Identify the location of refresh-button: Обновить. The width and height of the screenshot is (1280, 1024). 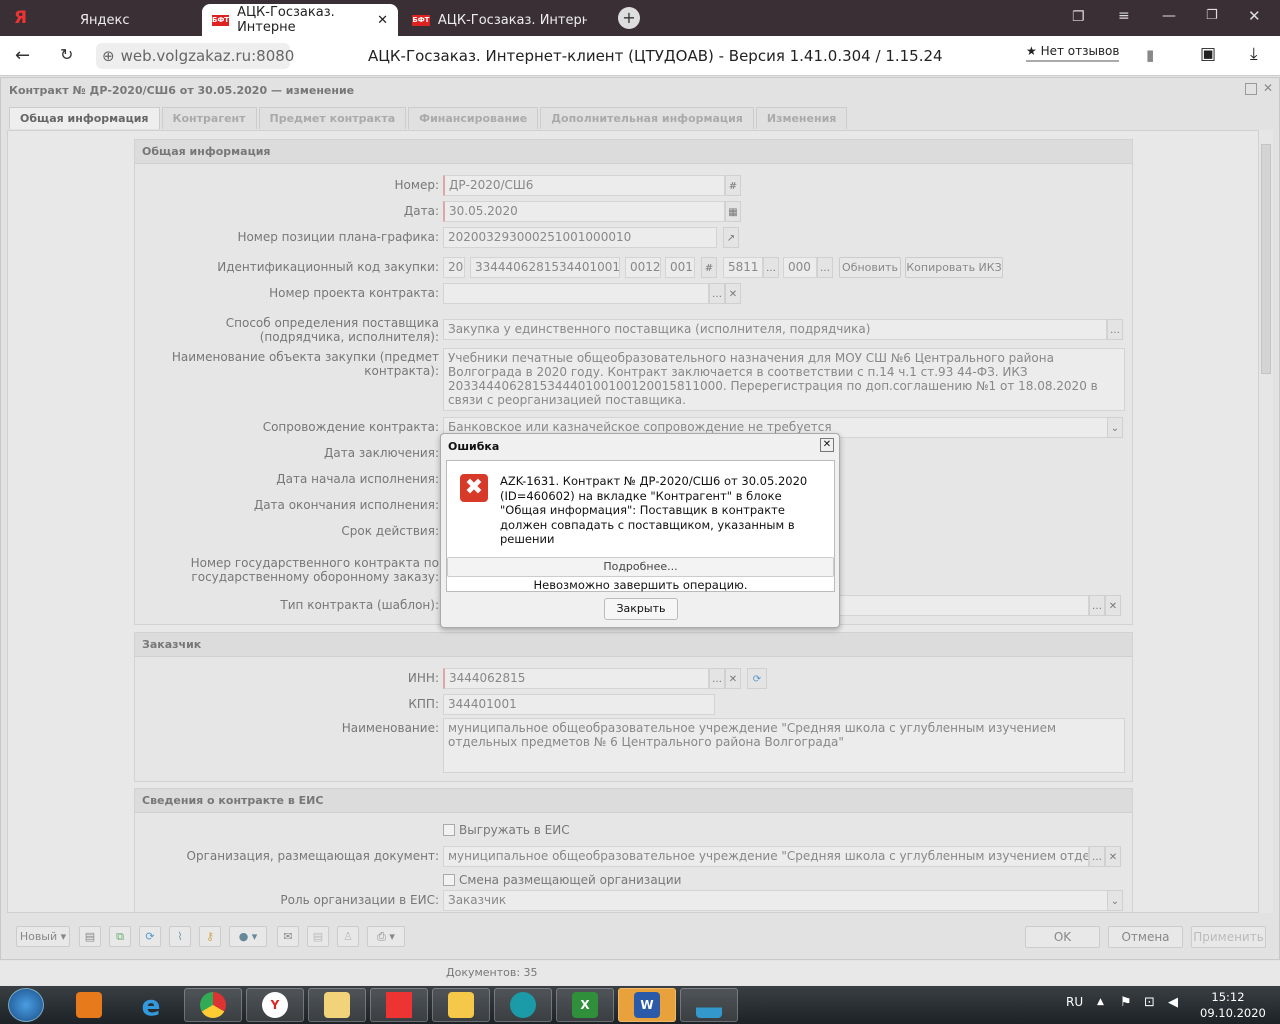
(870, 267).